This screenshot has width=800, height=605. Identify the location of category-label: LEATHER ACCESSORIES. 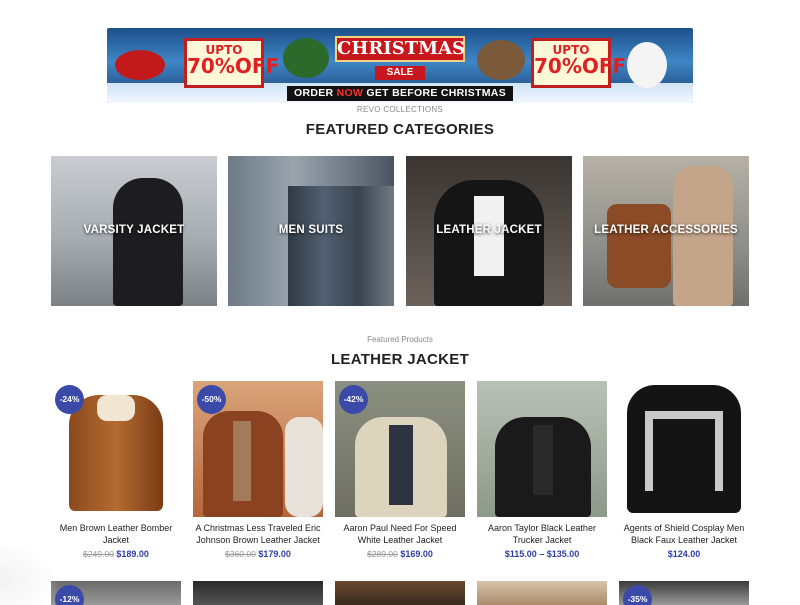
(666, 230).